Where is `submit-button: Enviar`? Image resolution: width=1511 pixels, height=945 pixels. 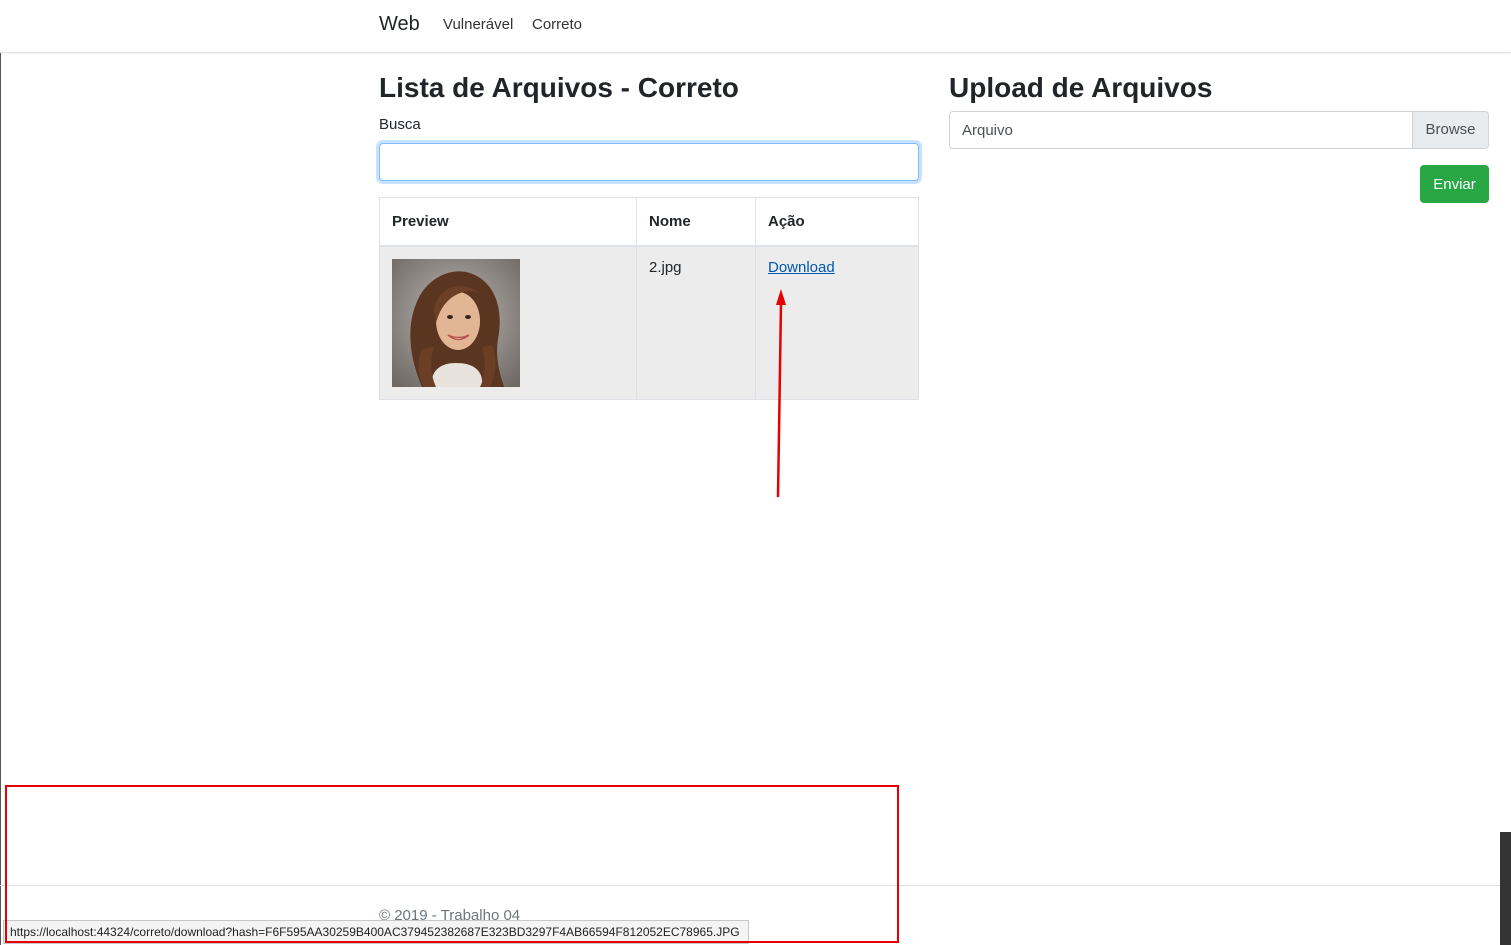 submit-button: Enviar is located at coordinates (1454, 184).